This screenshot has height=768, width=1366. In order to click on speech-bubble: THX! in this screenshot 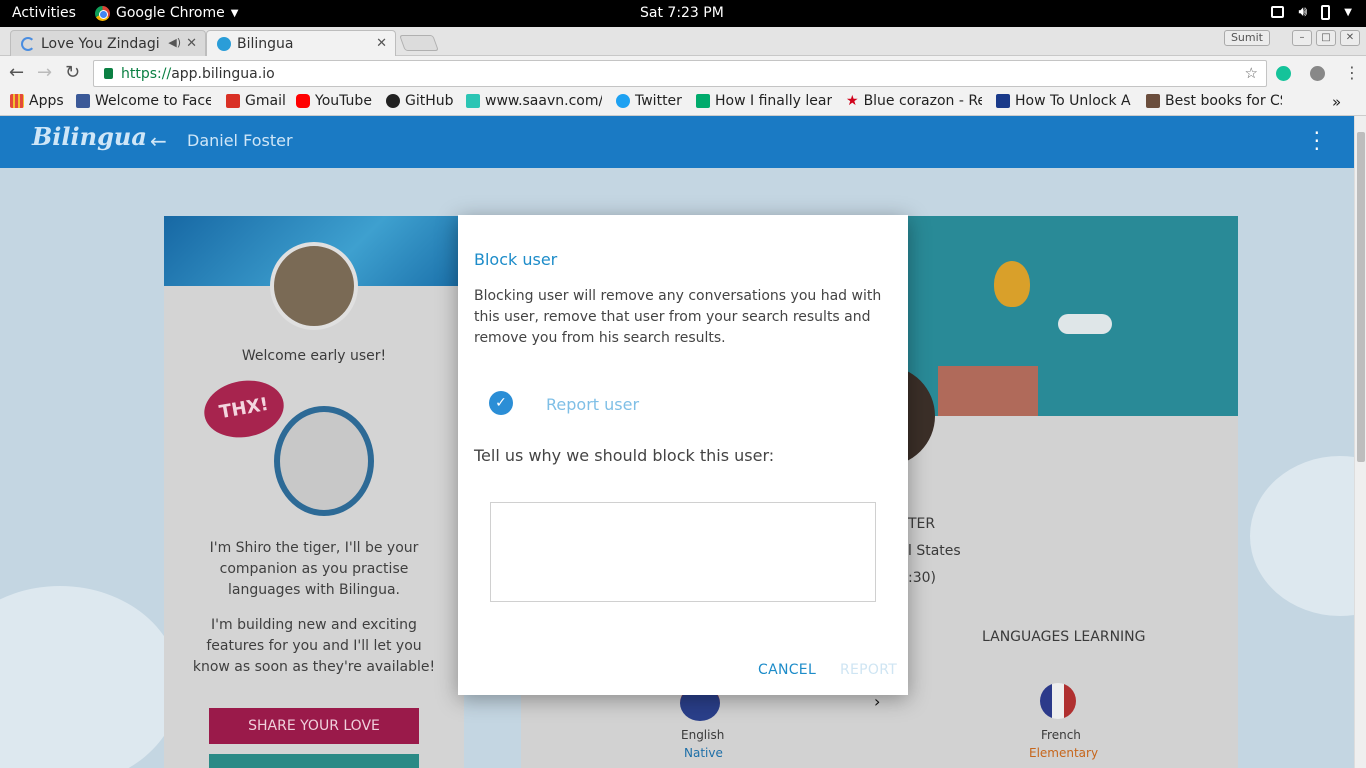, I will do `click(244, 409)`.